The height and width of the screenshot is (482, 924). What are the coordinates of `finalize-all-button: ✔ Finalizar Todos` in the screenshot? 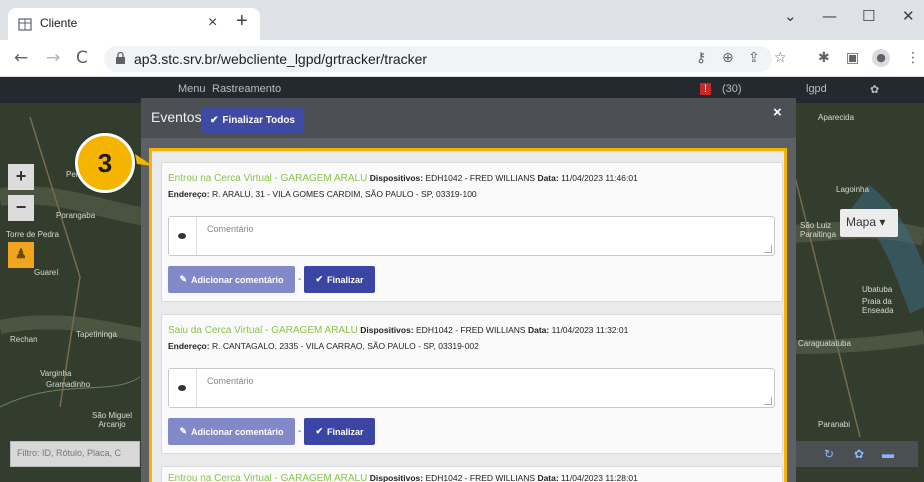 It's located at (252, 120).